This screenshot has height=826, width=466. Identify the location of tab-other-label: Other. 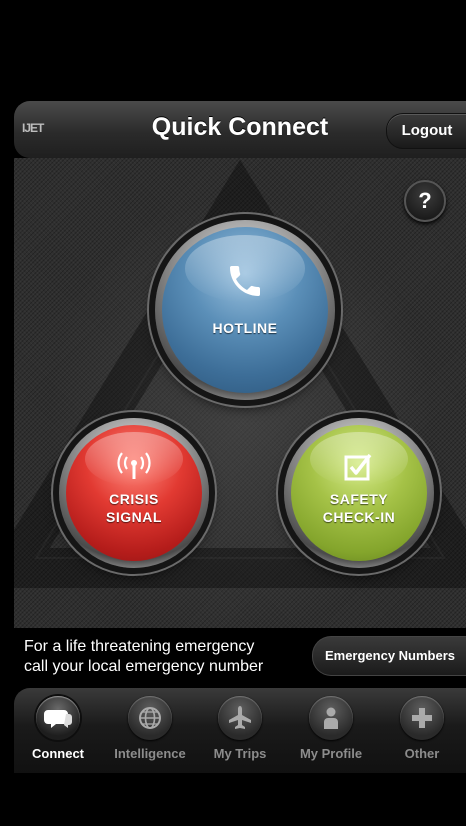
(422, 753).